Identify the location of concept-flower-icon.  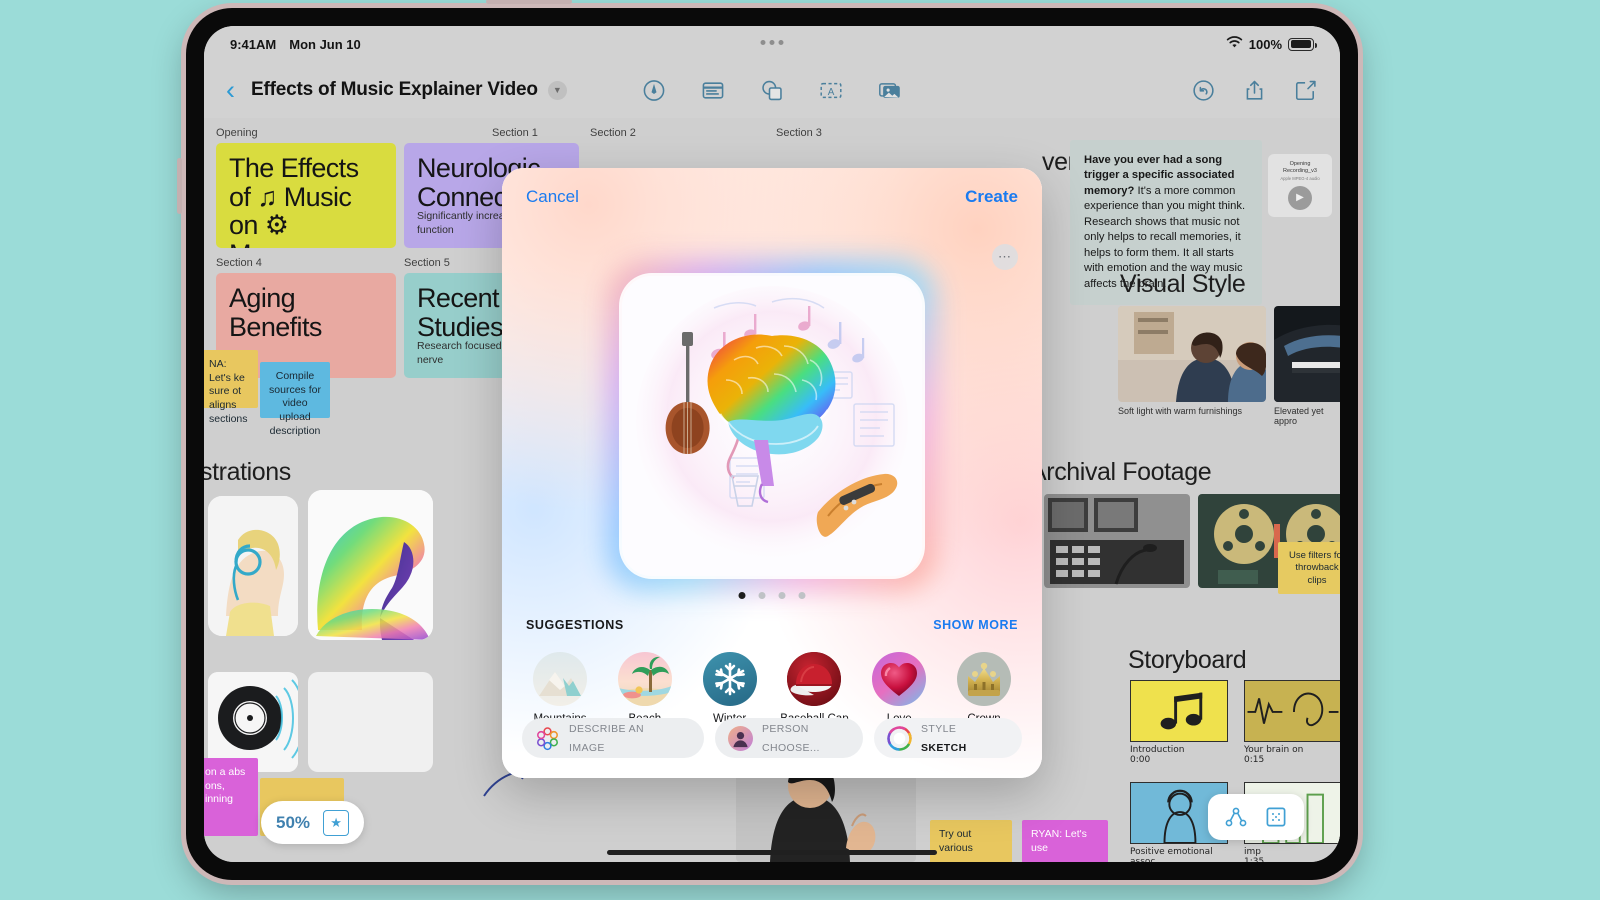
(547, 738).